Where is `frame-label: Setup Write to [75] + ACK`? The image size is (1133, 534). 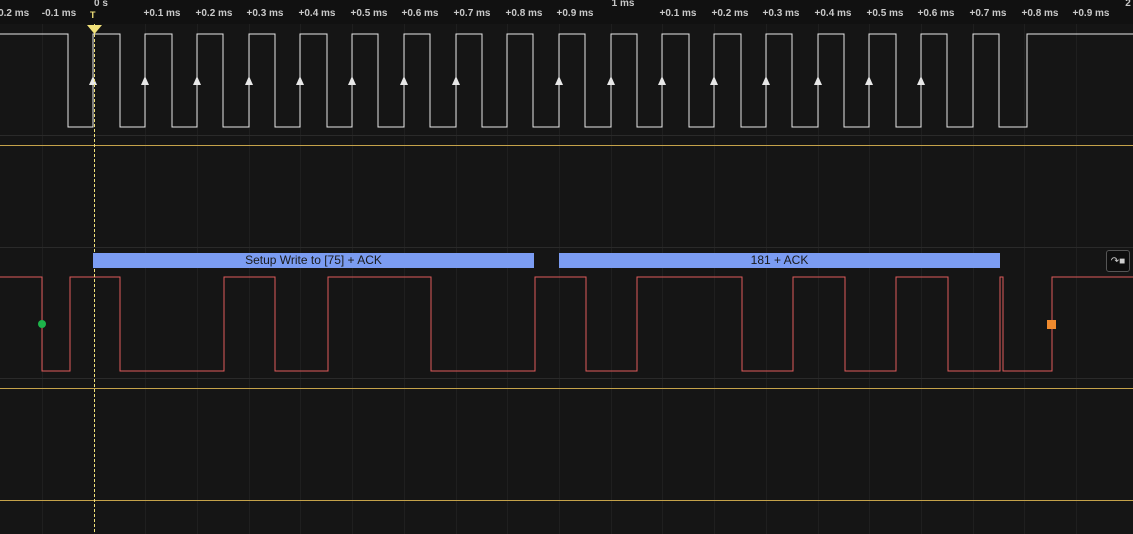
frame-label: Setup Write to [75] + ACK is located at coordinates (313, 260).